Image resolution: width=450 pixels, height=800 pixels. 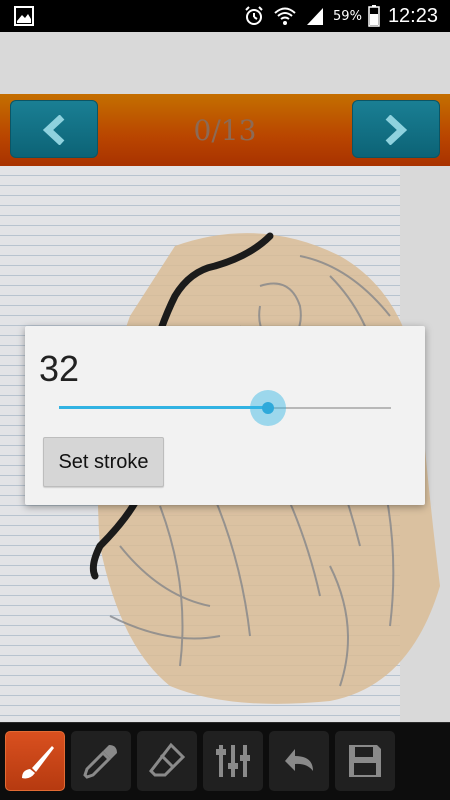 I want to click on save-tool-button, so click(x=365, y=761).